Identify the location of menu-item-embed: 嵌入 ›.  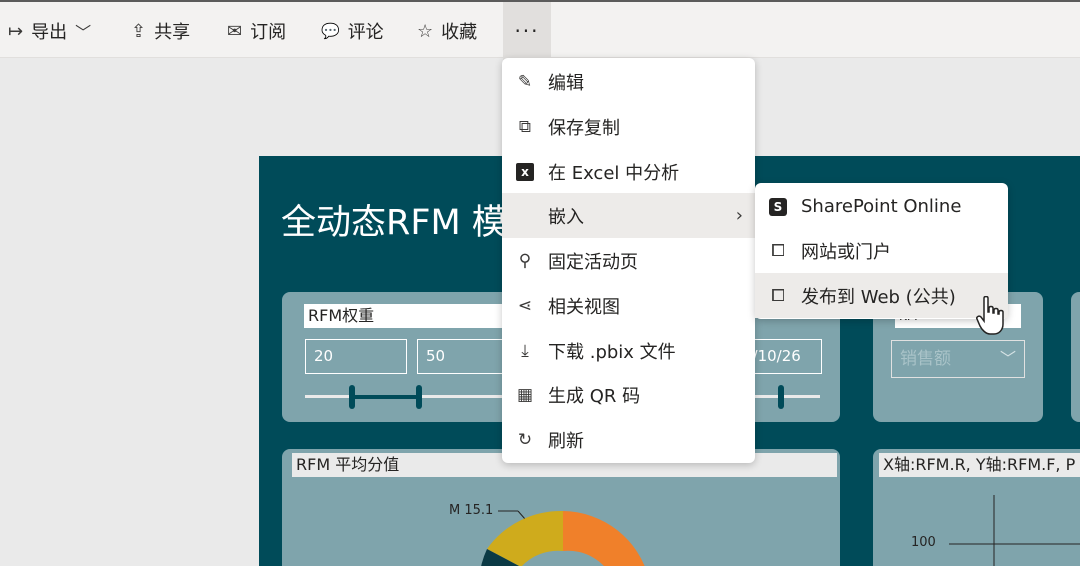
(628, 215).